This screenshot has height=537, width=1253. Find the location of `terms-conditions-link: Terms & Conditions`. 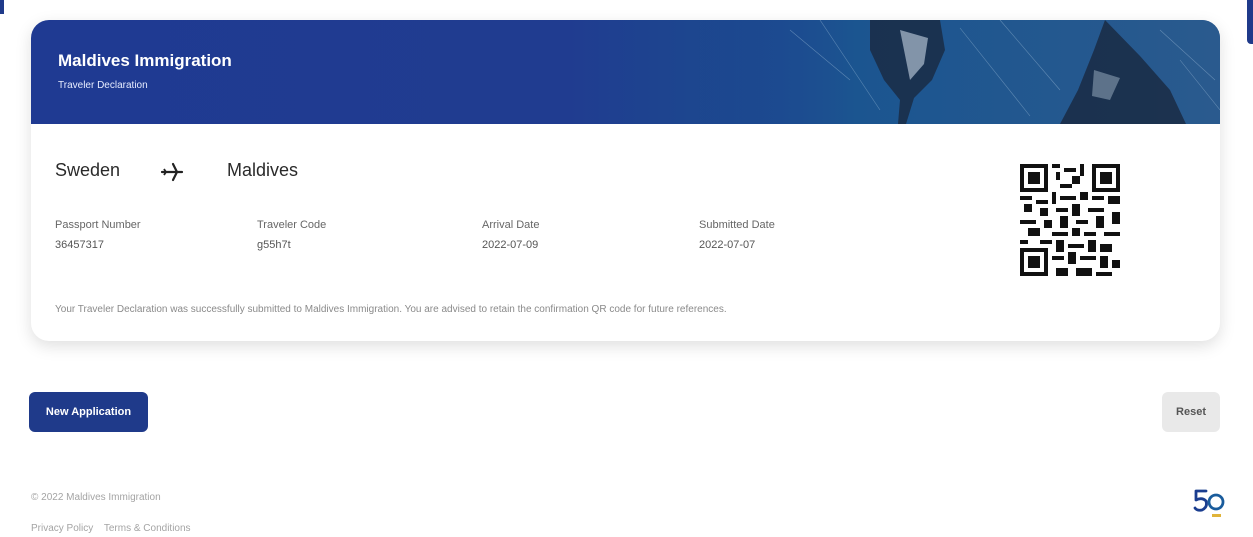

terms-conditions-link: Terms & Conditions is located at coordinates (147, 528).